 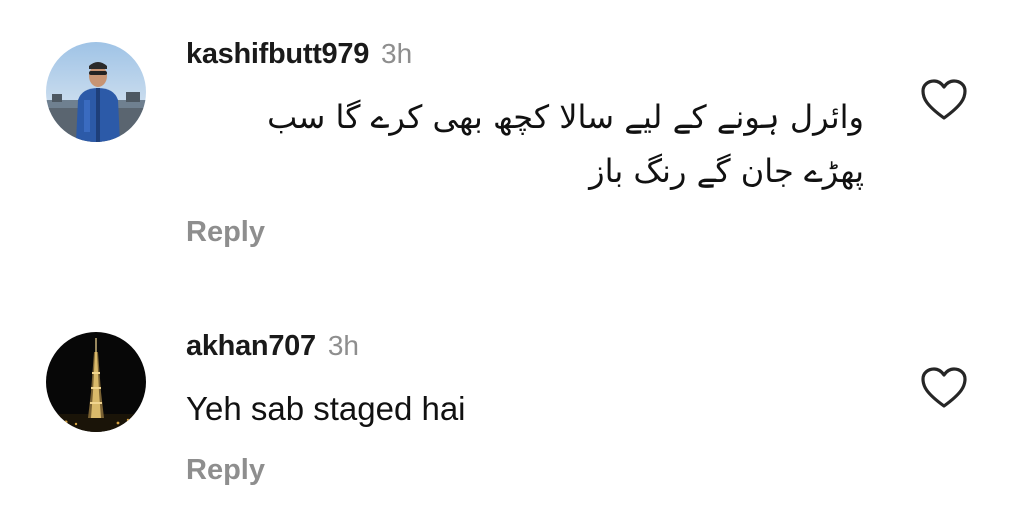 I want to click on comment-text-line: پھڑے جان گے رنگ باز, so click(x=726, y=171).